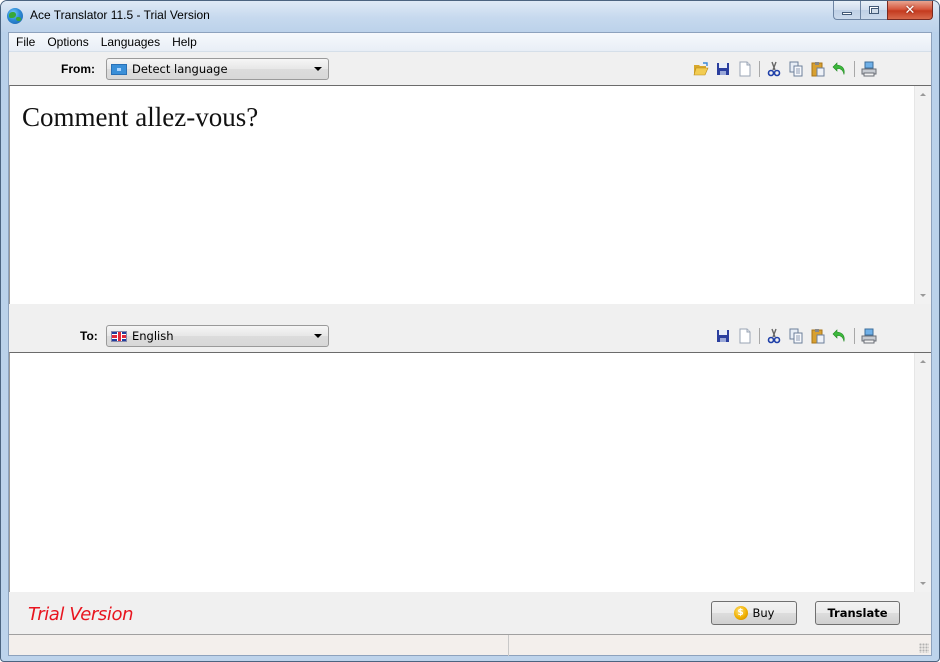 The height and width of the screenshot is (662, 940). What do you see at coordinates (470, 613) in the screenshot?
I see `footer-bar: Trial Version $ Buy Translate` at bounding box center [470, 613].